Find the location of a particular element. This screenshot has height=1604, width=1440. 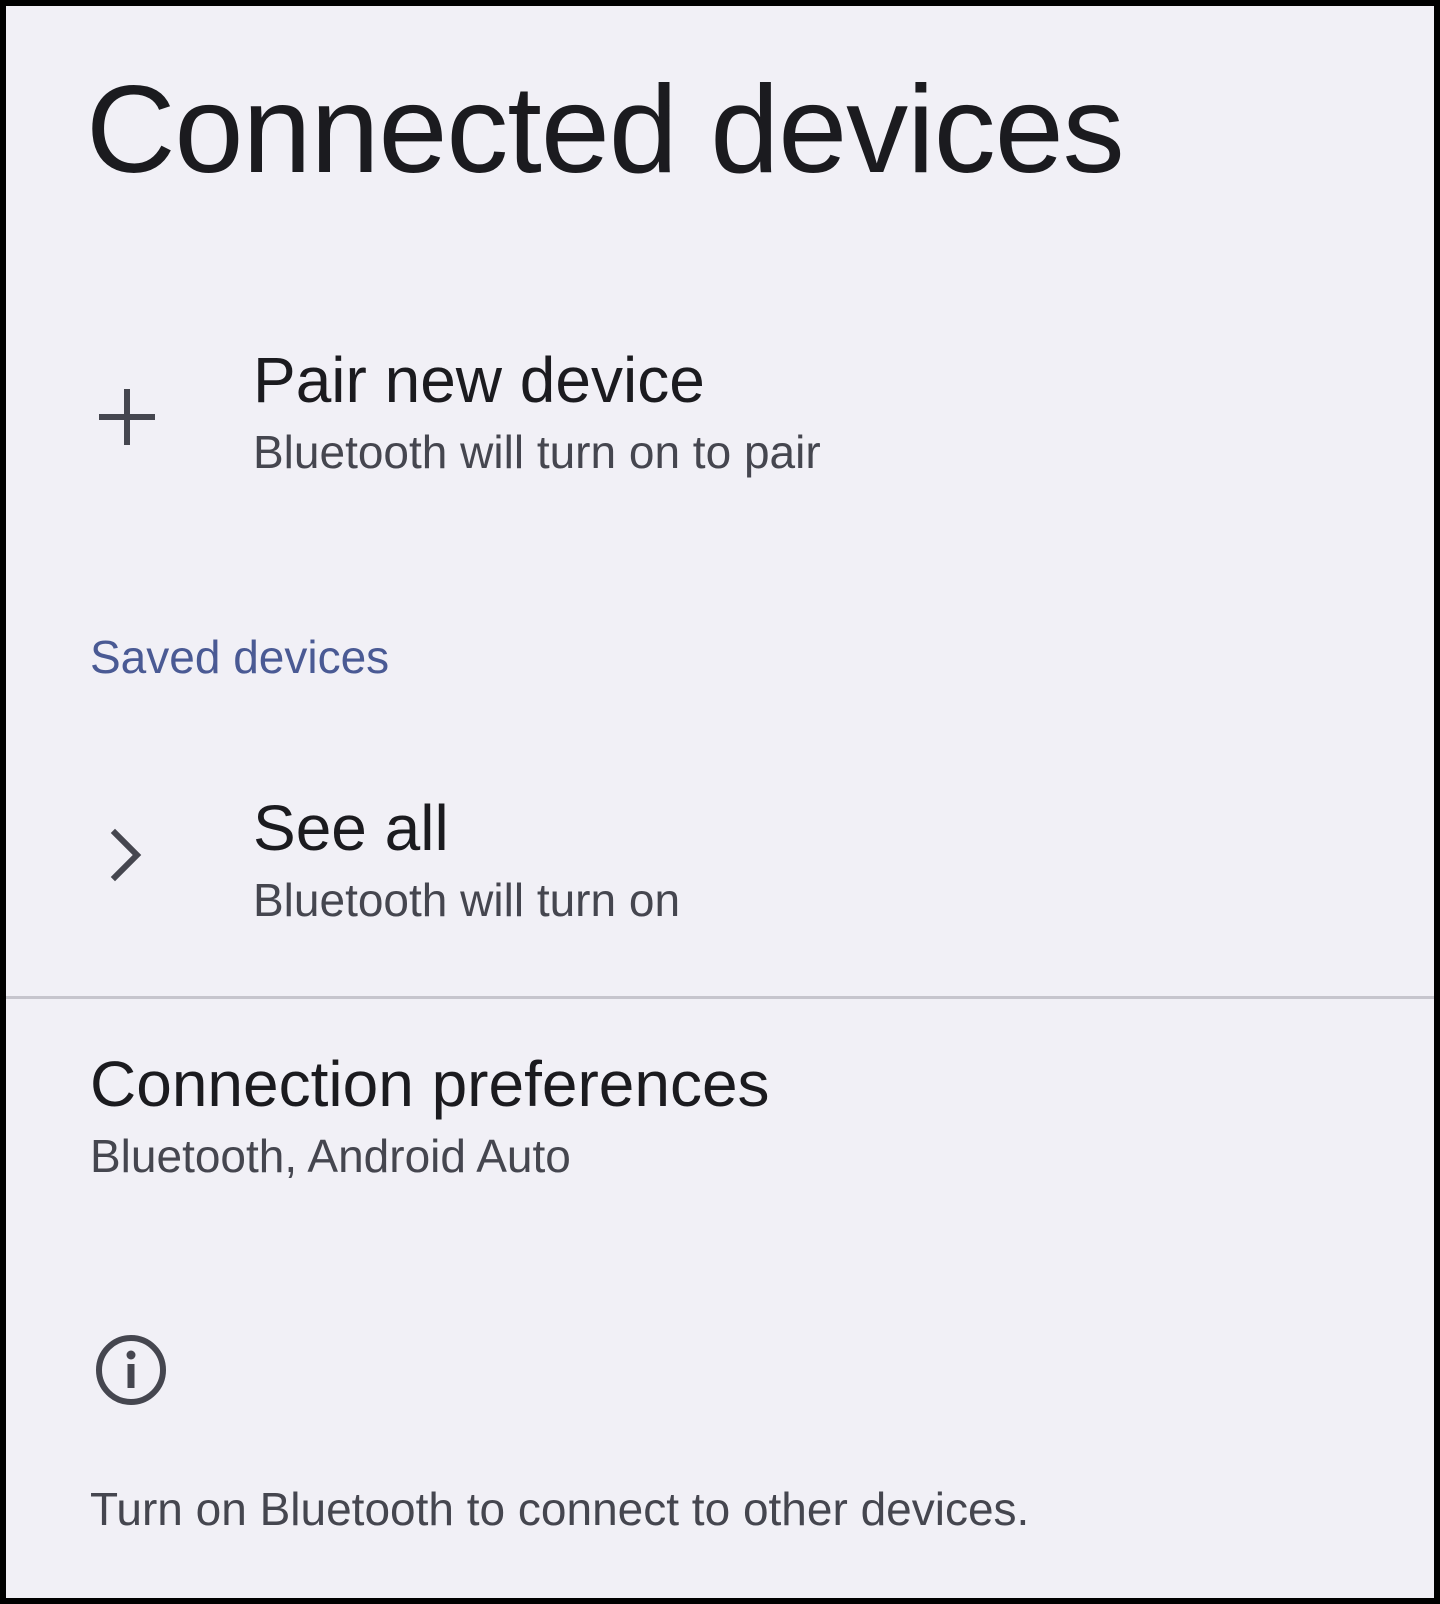

section-divider is located at coordinates (720, 997).